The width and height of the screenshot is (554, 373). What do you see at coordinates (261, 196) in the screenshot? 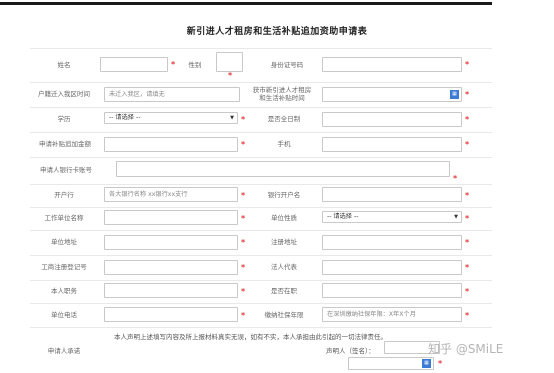
I see `form-row-bank: 开户行 各大银行名称 xx银行xx支行 * 银行开户名 *` at bounding box center [261, 196].